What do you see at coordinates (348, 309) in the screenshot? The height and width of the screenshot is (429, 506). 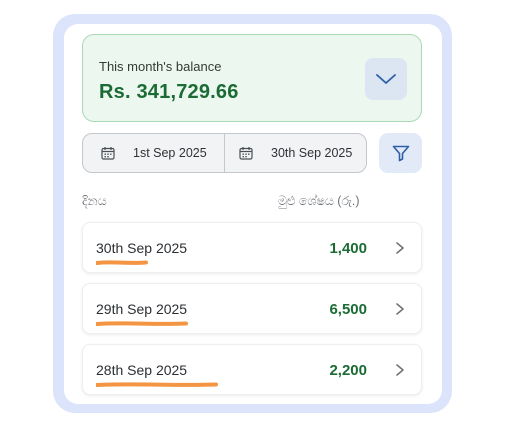 I see `row-amount: 6,500` at bounding box center [348, 309].